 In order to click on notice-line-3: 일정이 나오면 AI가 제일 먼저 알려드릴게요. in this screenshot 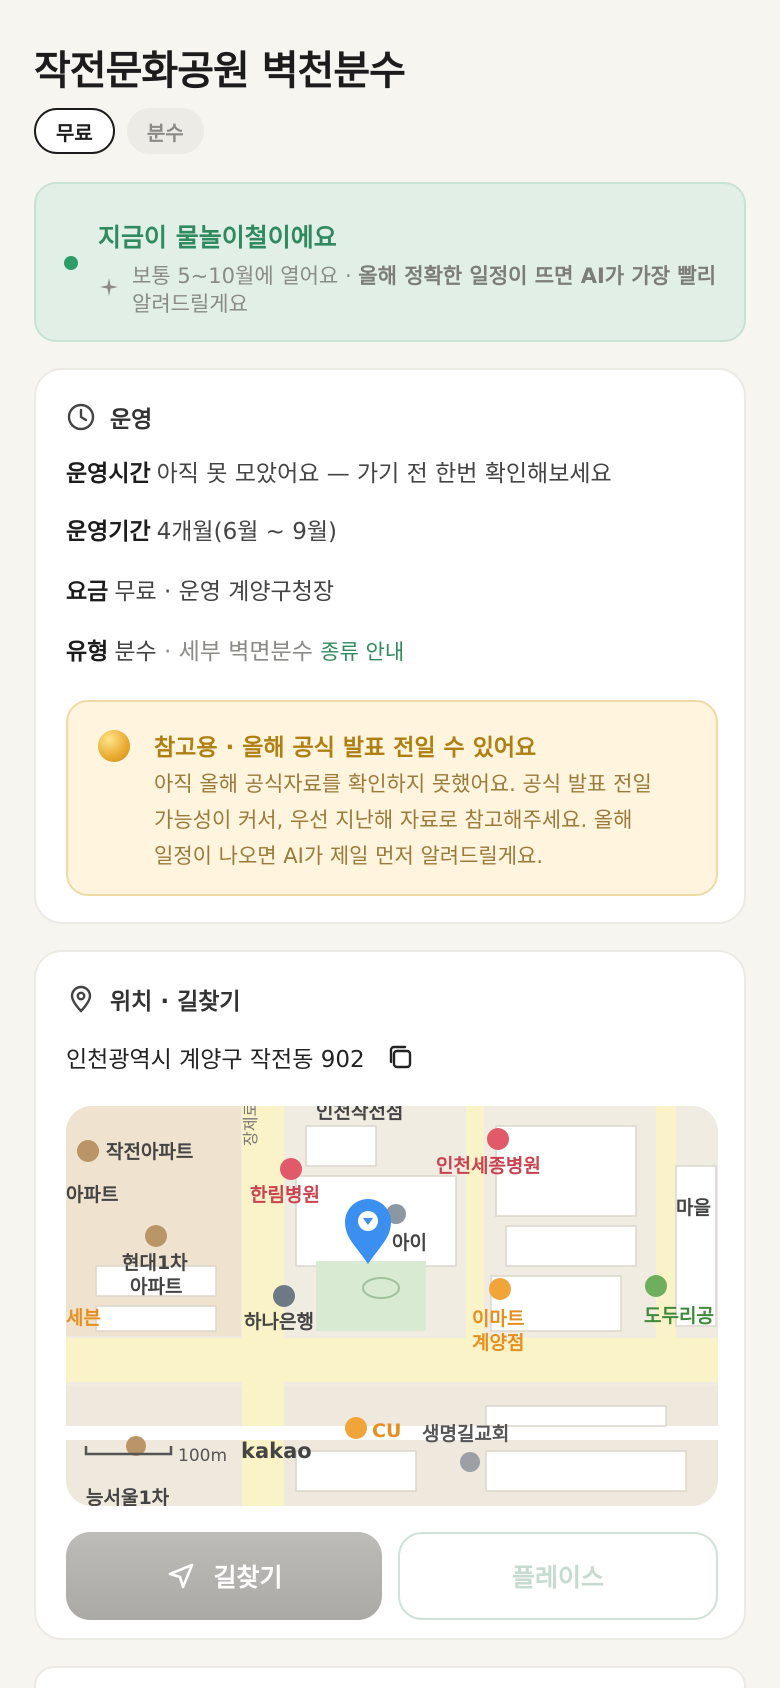, I will do `click(349, 856)`.